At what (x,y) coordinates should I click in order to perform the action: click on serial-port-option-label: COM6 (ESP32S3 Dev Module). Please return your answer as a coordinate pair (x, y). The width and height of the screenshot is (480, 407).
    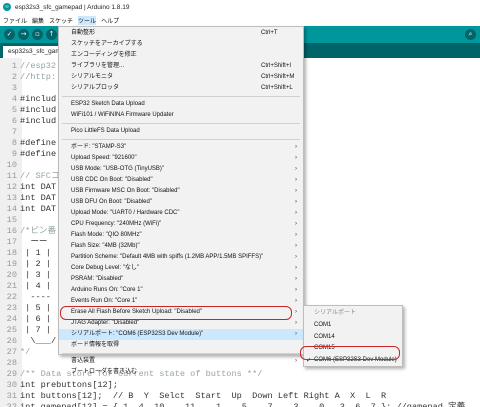
    Looking at the image, I should click on (355, 359).